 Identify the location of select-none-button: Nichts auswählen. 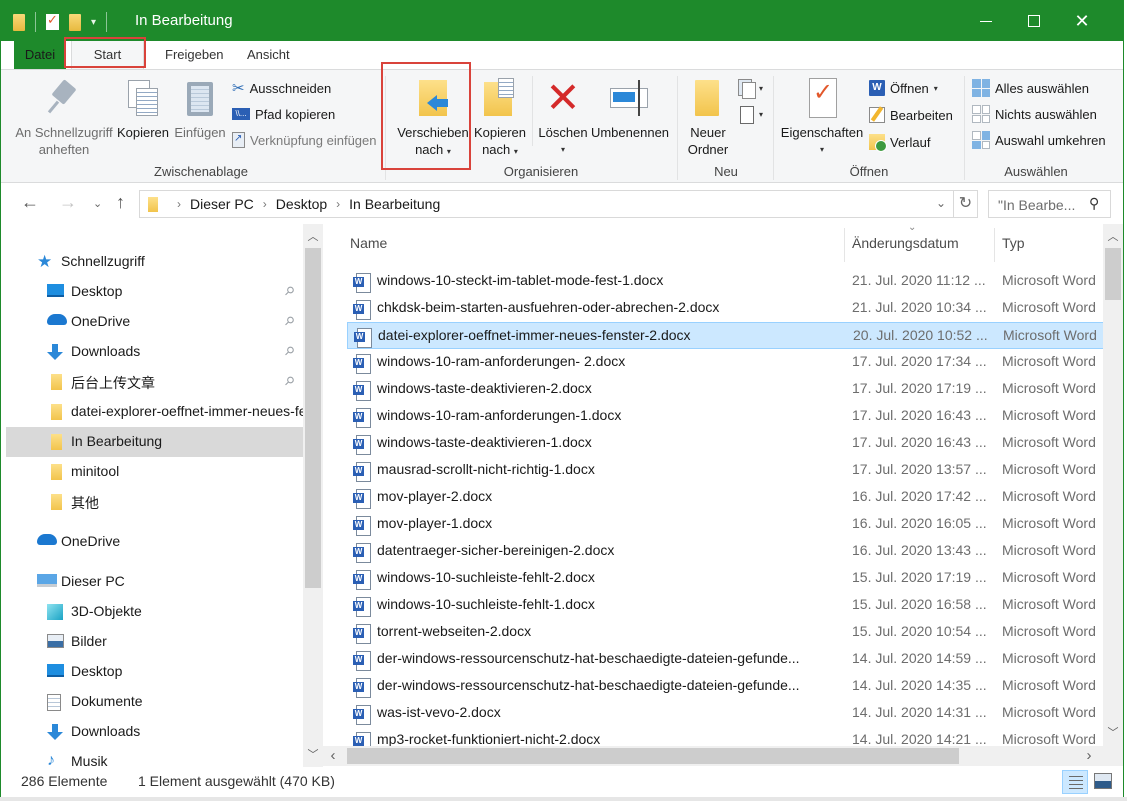
(1034, 114).